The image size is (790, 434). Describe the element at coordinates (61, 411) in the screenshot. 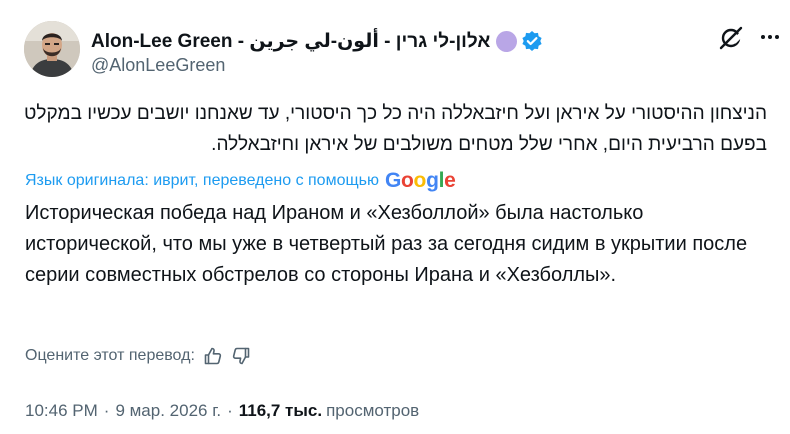

I see `post-time: 10:46 PM` at that location.